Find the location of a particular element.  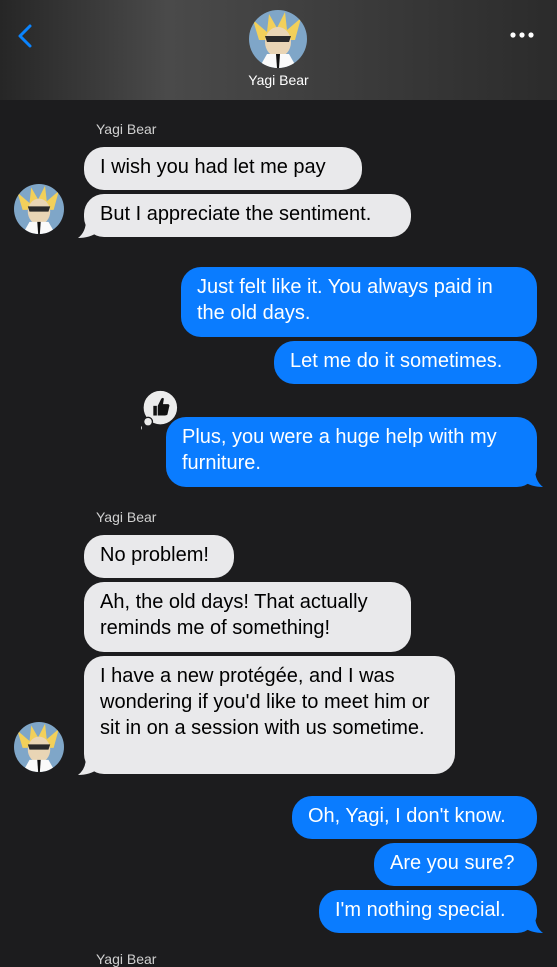

more-button is located at coordinates (522, 34).